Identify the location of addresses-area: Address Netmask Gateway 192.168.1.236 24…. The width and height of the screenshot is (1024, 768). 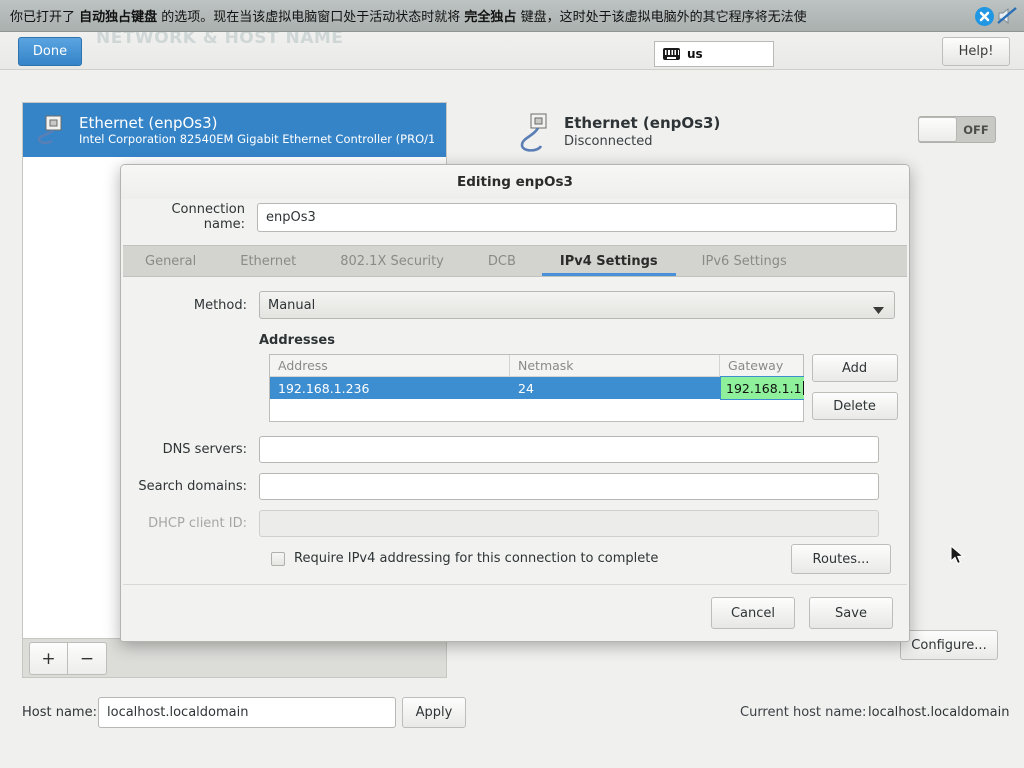
(583, 388).